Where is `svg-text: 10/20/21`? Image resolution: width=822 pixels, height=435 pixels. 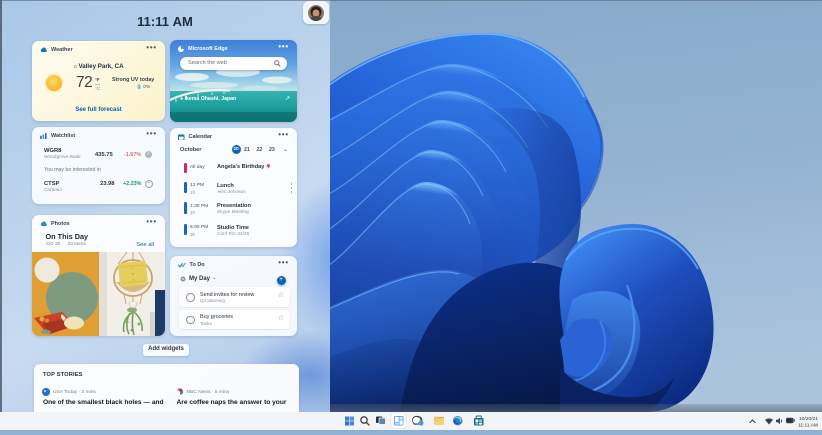 svg-text: 10/20/21 is located at coordinates (808, 419).